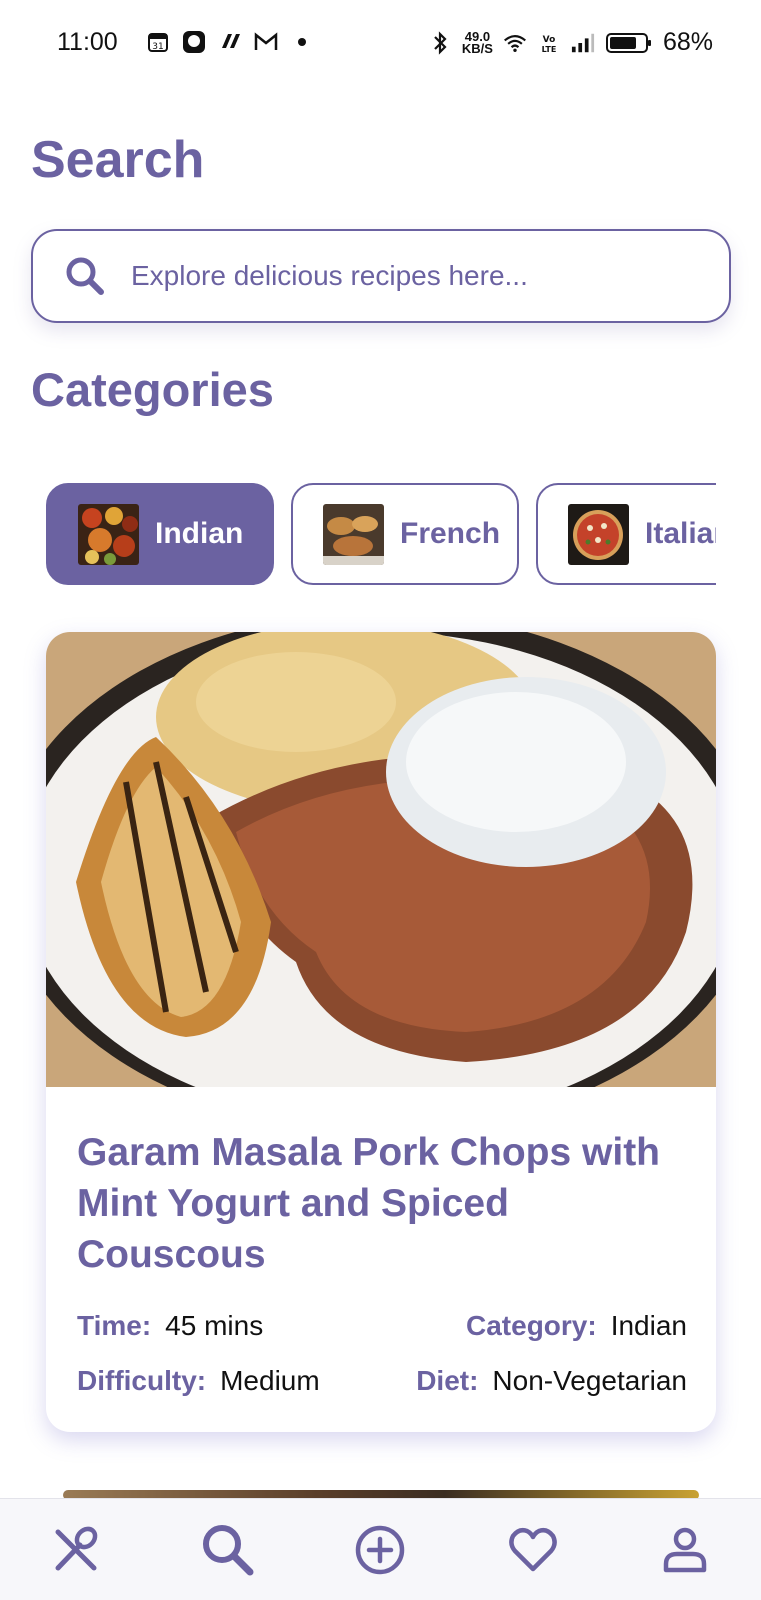 The width and height of the screenshot is (761, 1600). Describe the element at coordinates (118, 160) in the screenshot. I see `page-title: Search` at that location.